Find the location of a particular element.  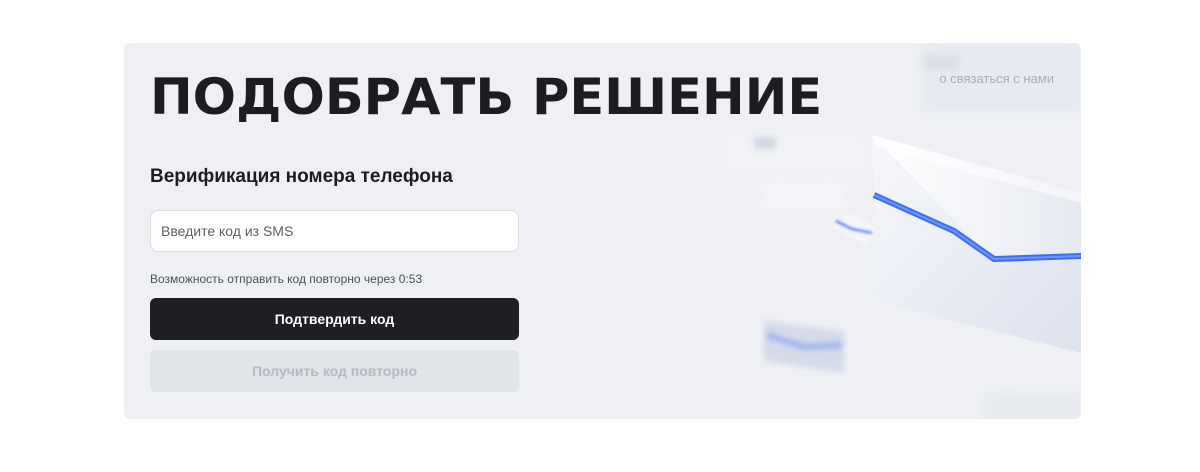

sms-code-input is located at coordinates (334, 231).